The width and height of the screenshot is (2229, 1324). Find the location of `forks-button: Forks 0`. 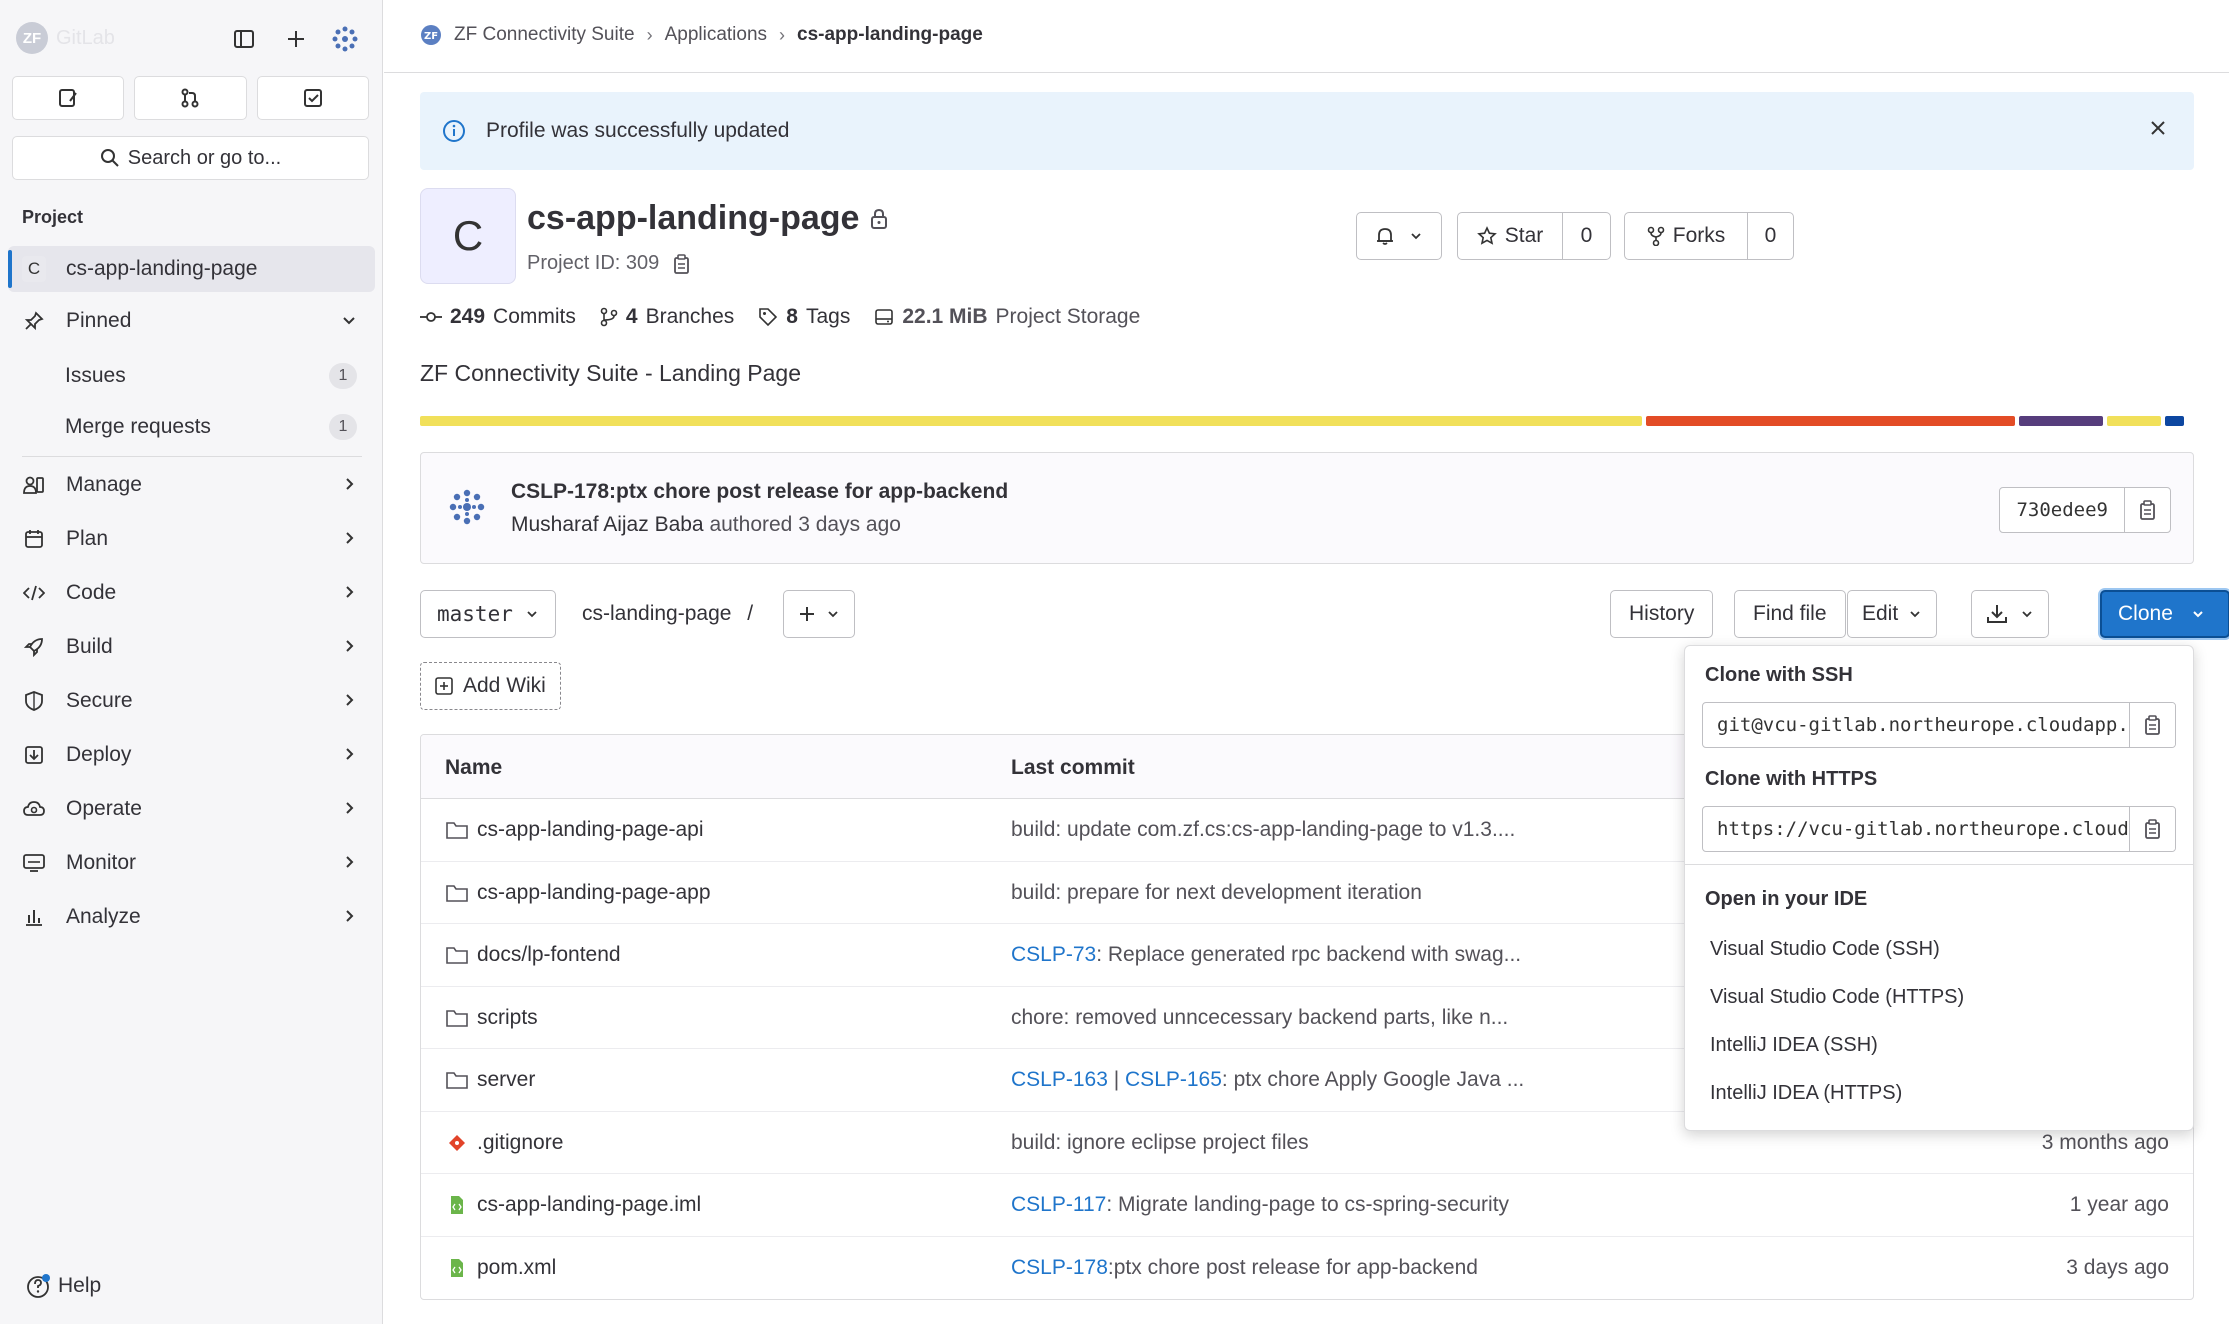

forks-button: Forks 0 is located at coordinates (1709, 236).